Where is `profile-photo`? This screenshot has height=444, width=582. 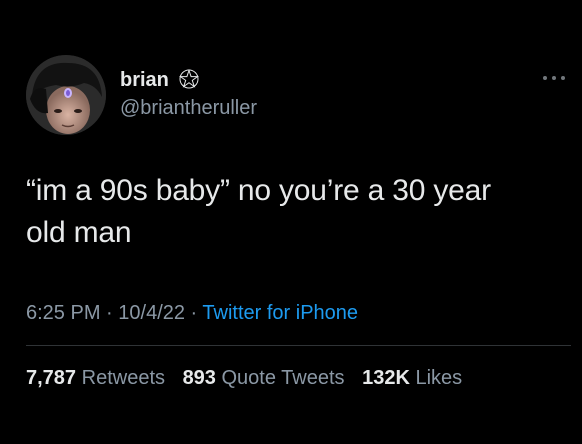 profile-photo is located at coordinates (66, 95).